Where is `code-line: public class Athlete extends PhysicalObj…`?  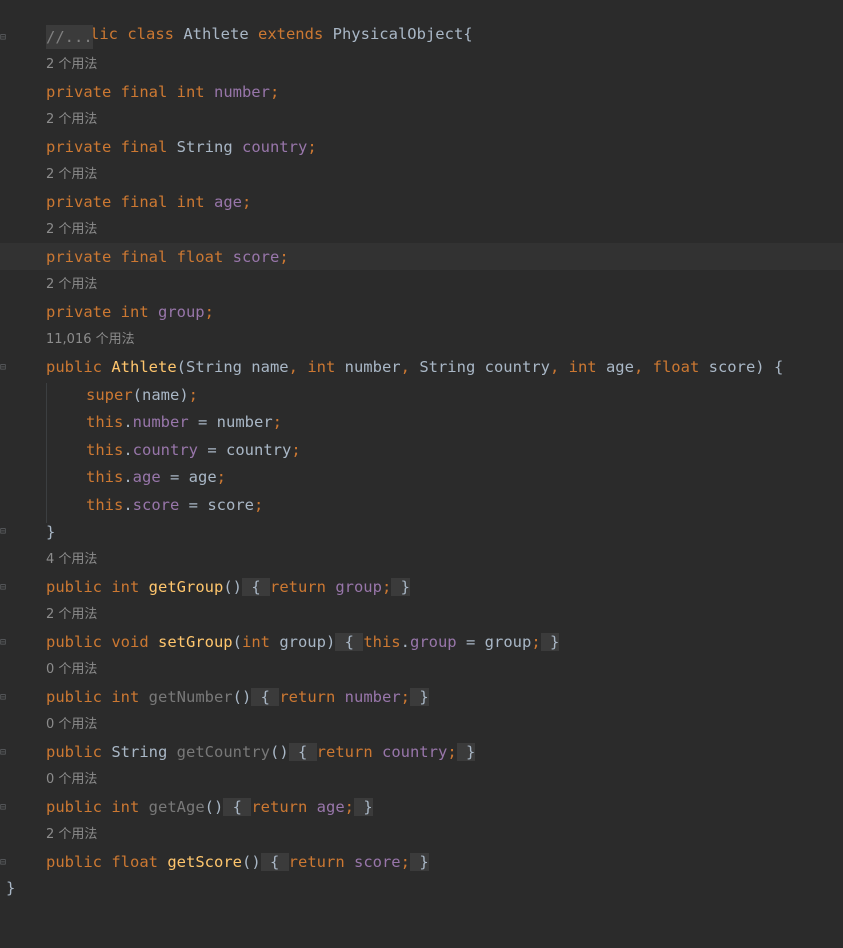 code-line: public class Athlete extends PhysicalObj… is located at coordinates (421, 21).